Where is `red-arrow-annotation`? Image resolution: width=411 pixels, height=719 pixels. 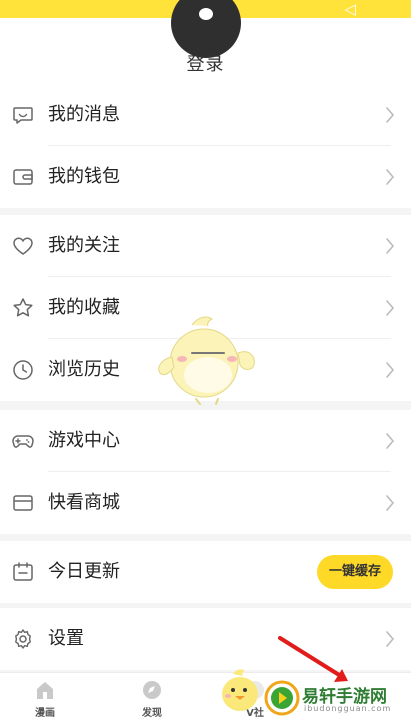
red-arrow-annotation is located at coordinates (313, 659).